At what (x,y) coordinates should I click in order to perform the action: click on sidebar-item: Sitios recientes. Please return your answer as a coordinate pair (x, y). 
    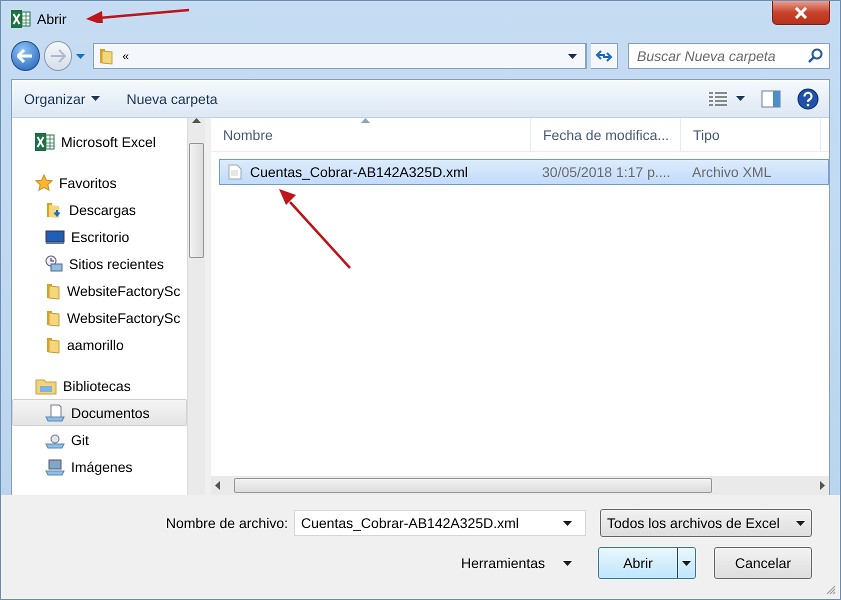
    Looking at the image, I should click on (99, 263).